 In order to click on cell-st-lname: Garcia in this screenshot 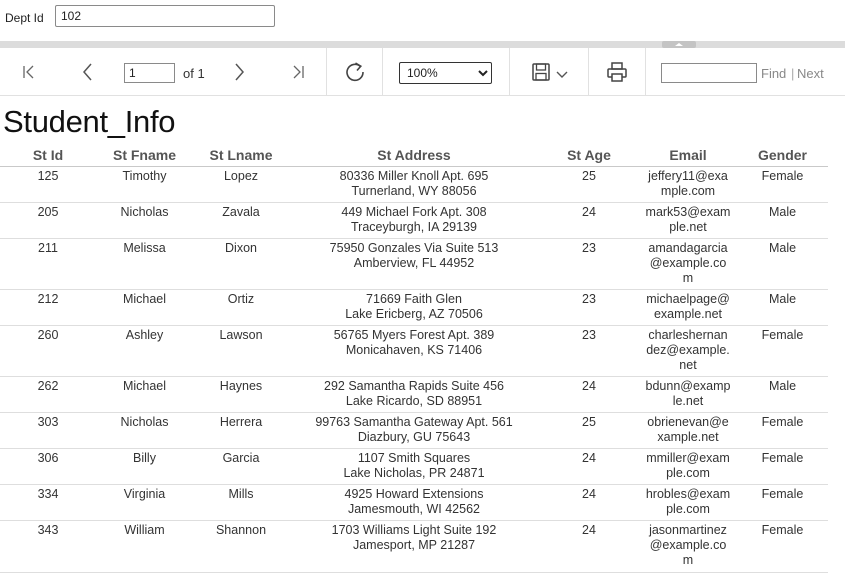, I will do `click(241, 466)`.